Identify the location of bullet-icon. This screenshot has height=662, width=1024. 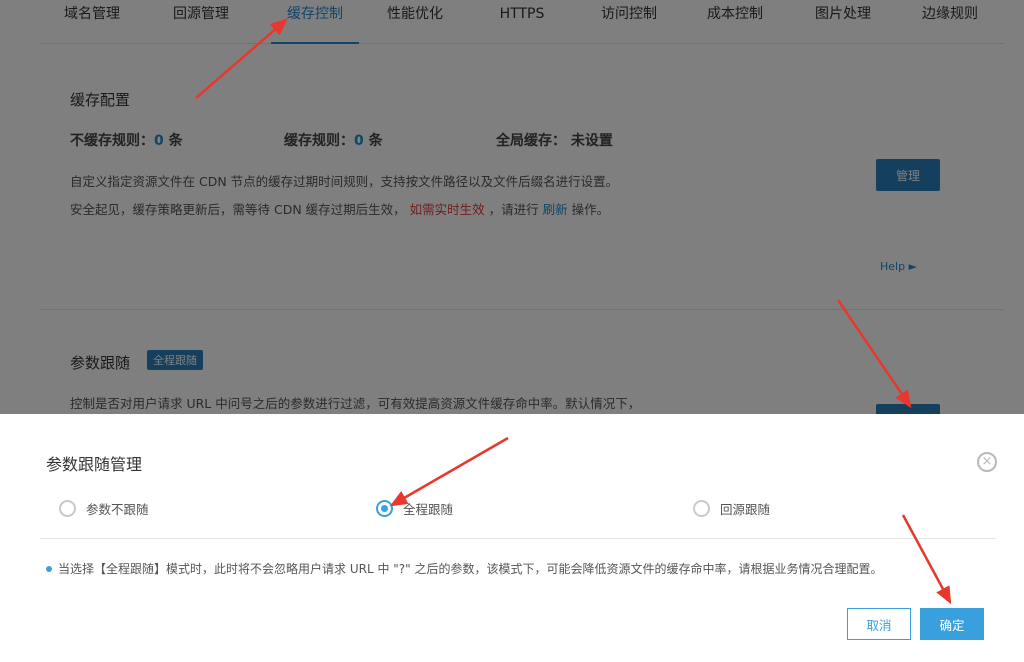
(49, 568).